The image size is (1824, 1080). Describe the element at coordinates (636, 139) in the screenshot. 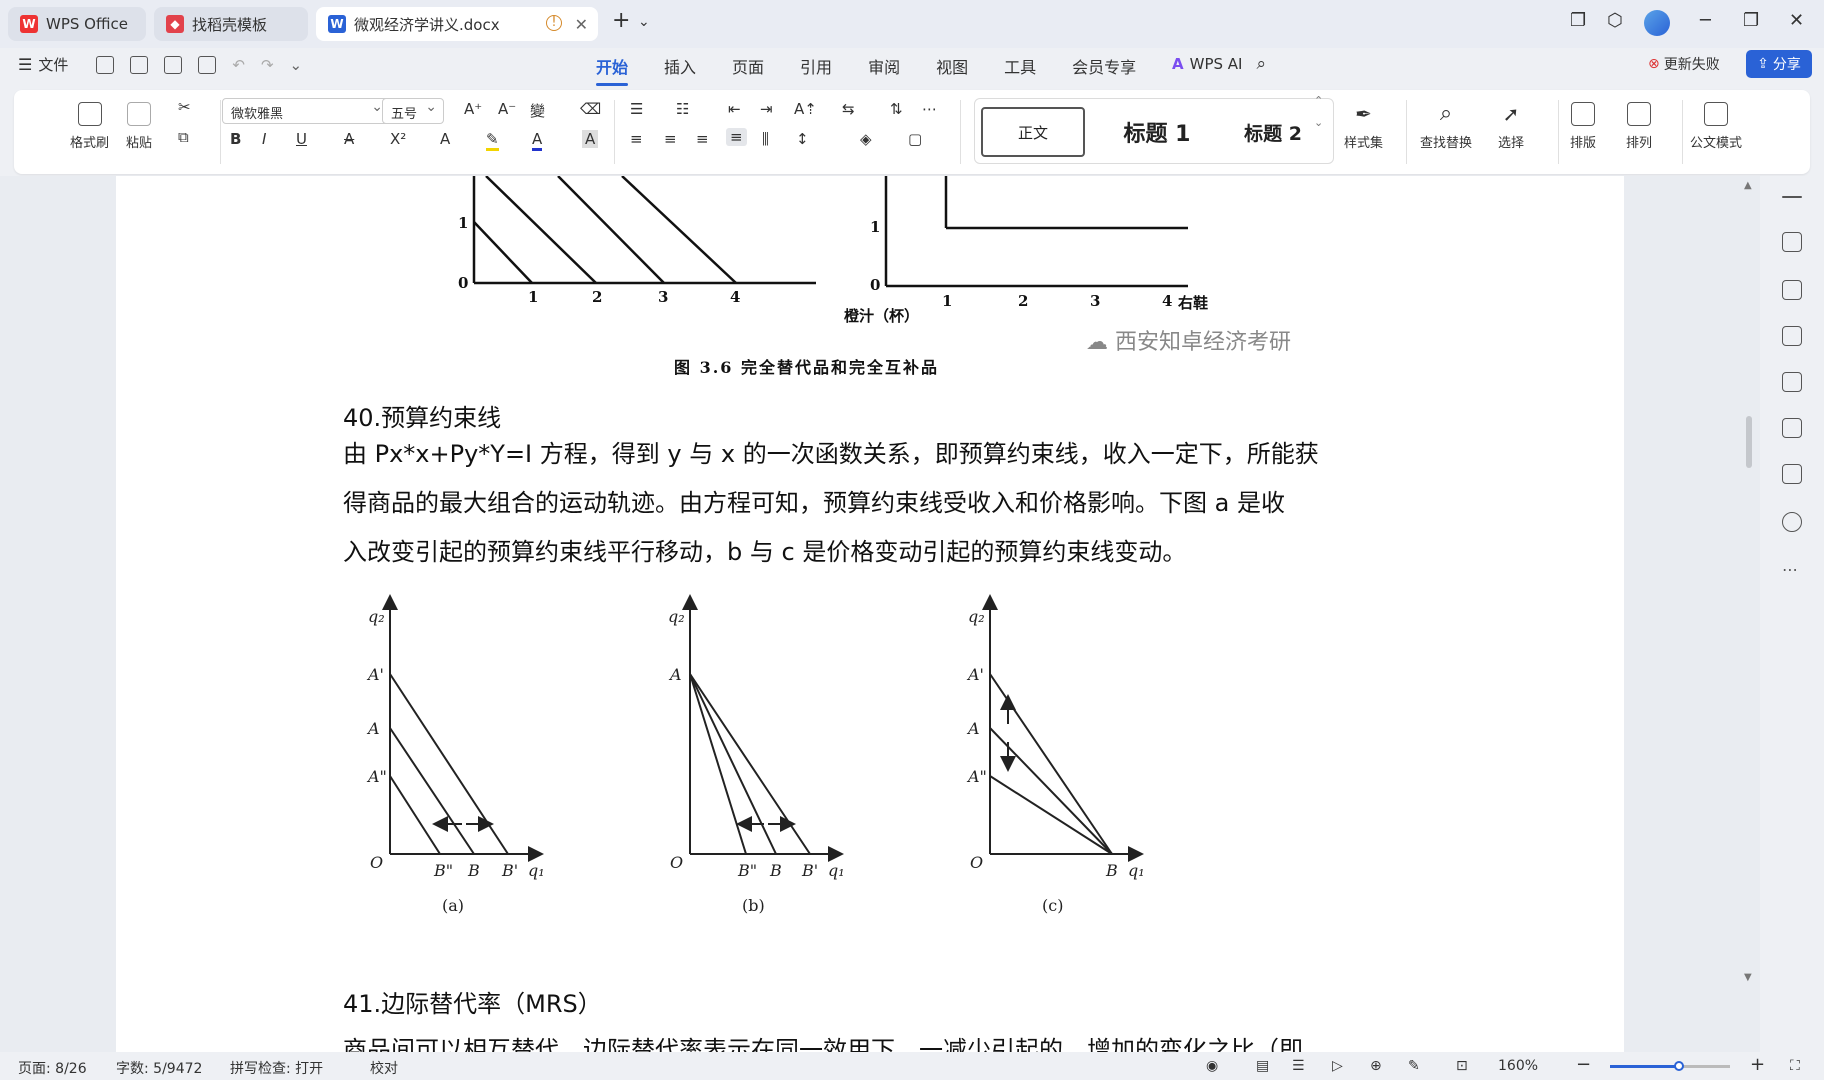

I see `align-left-icon: ≡` at that location.